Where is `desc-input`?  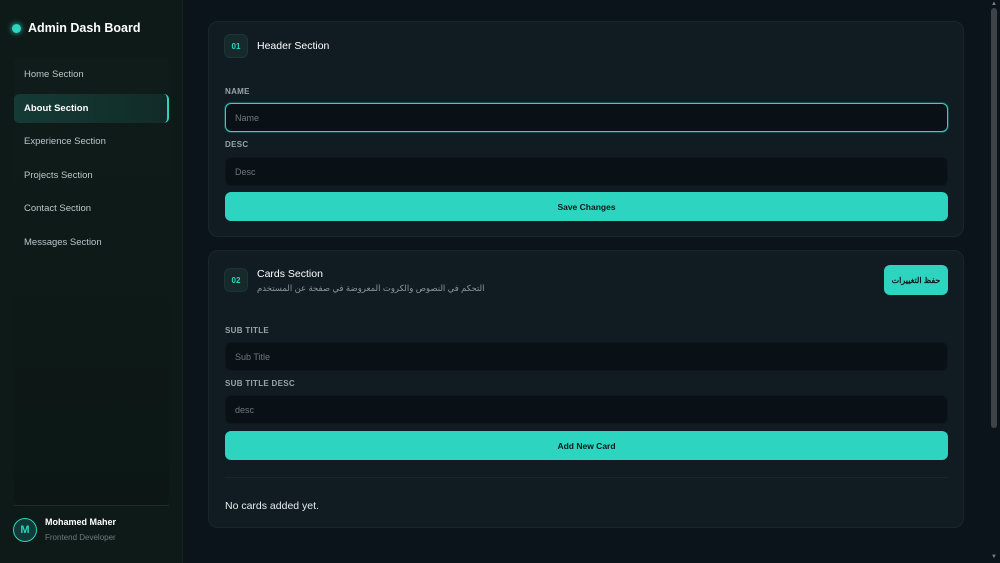
desc-input is located at coordinates (586, 171).